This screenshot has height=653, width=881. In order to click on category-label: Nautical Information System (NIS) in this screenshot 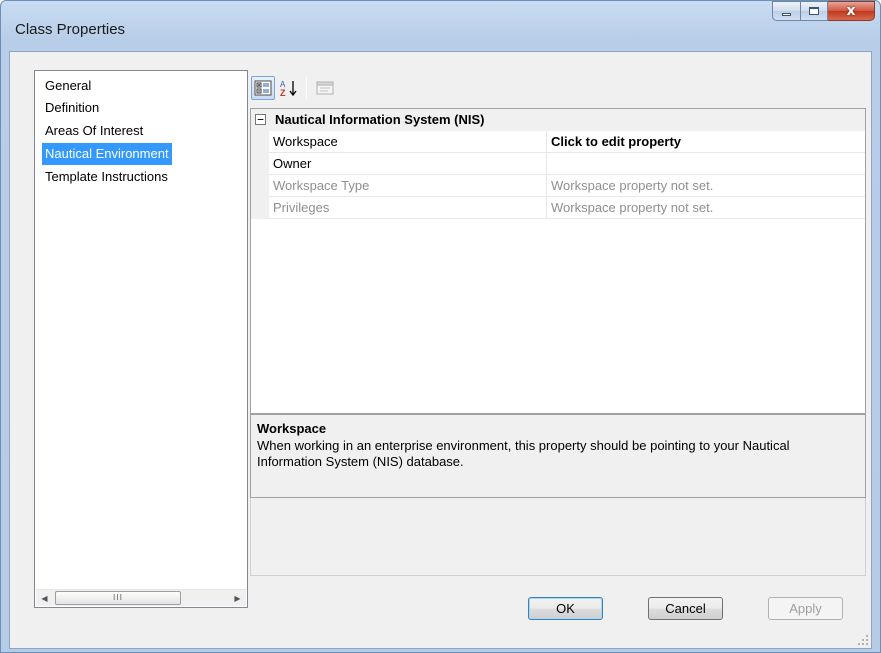, I will do `click(380, 119)`.